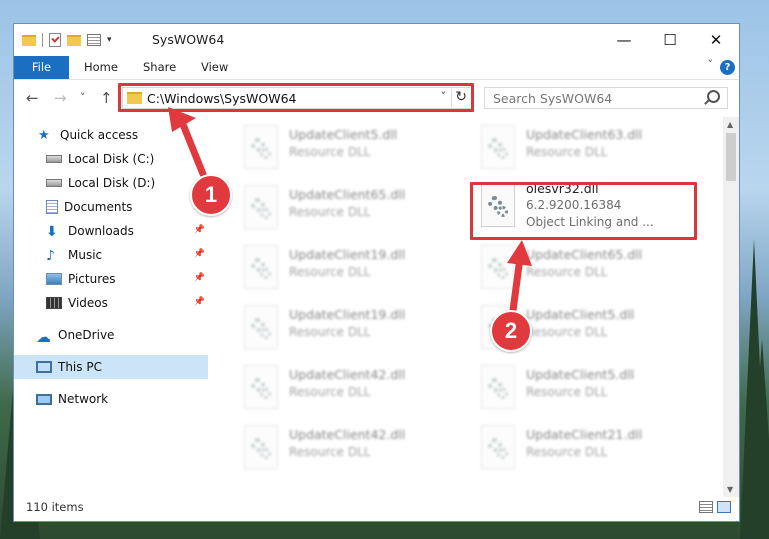 This screenshot has width=769, height=539. What do you see at coordinates (187, 142) in the screenshot?
I see `arrow-to-address` at bounding box center [187, 142].